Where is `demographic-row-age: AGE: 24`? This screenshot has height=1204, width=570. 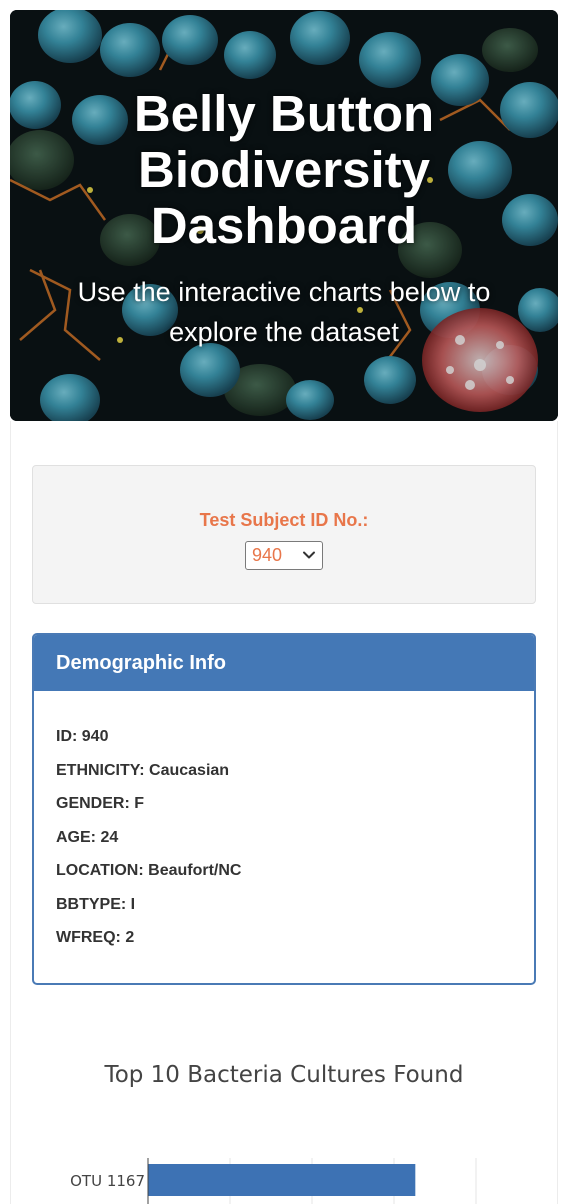 demographic-row-age: AGE: 24 is located at coordinates (87, 837).